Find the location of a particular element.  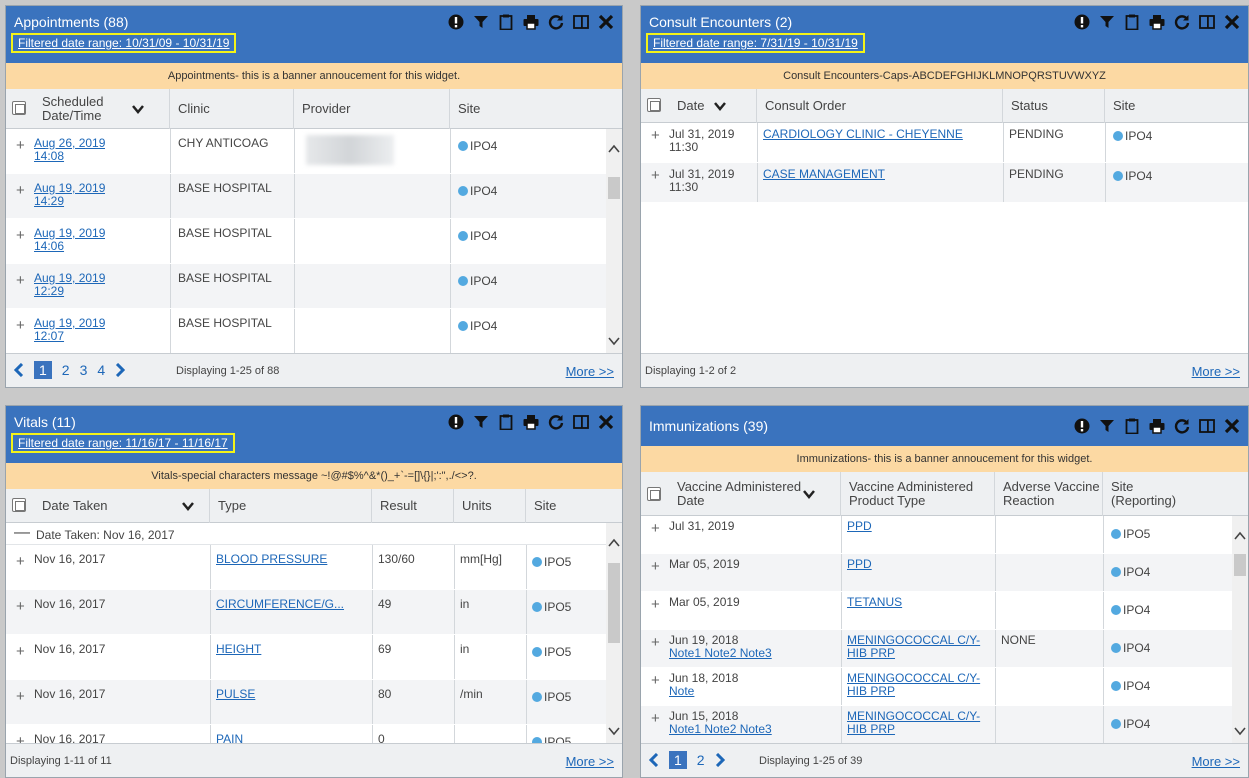

table-row: + Mar 05, 2019 TETANUS IPO4 is located at coordinates (936, 611).